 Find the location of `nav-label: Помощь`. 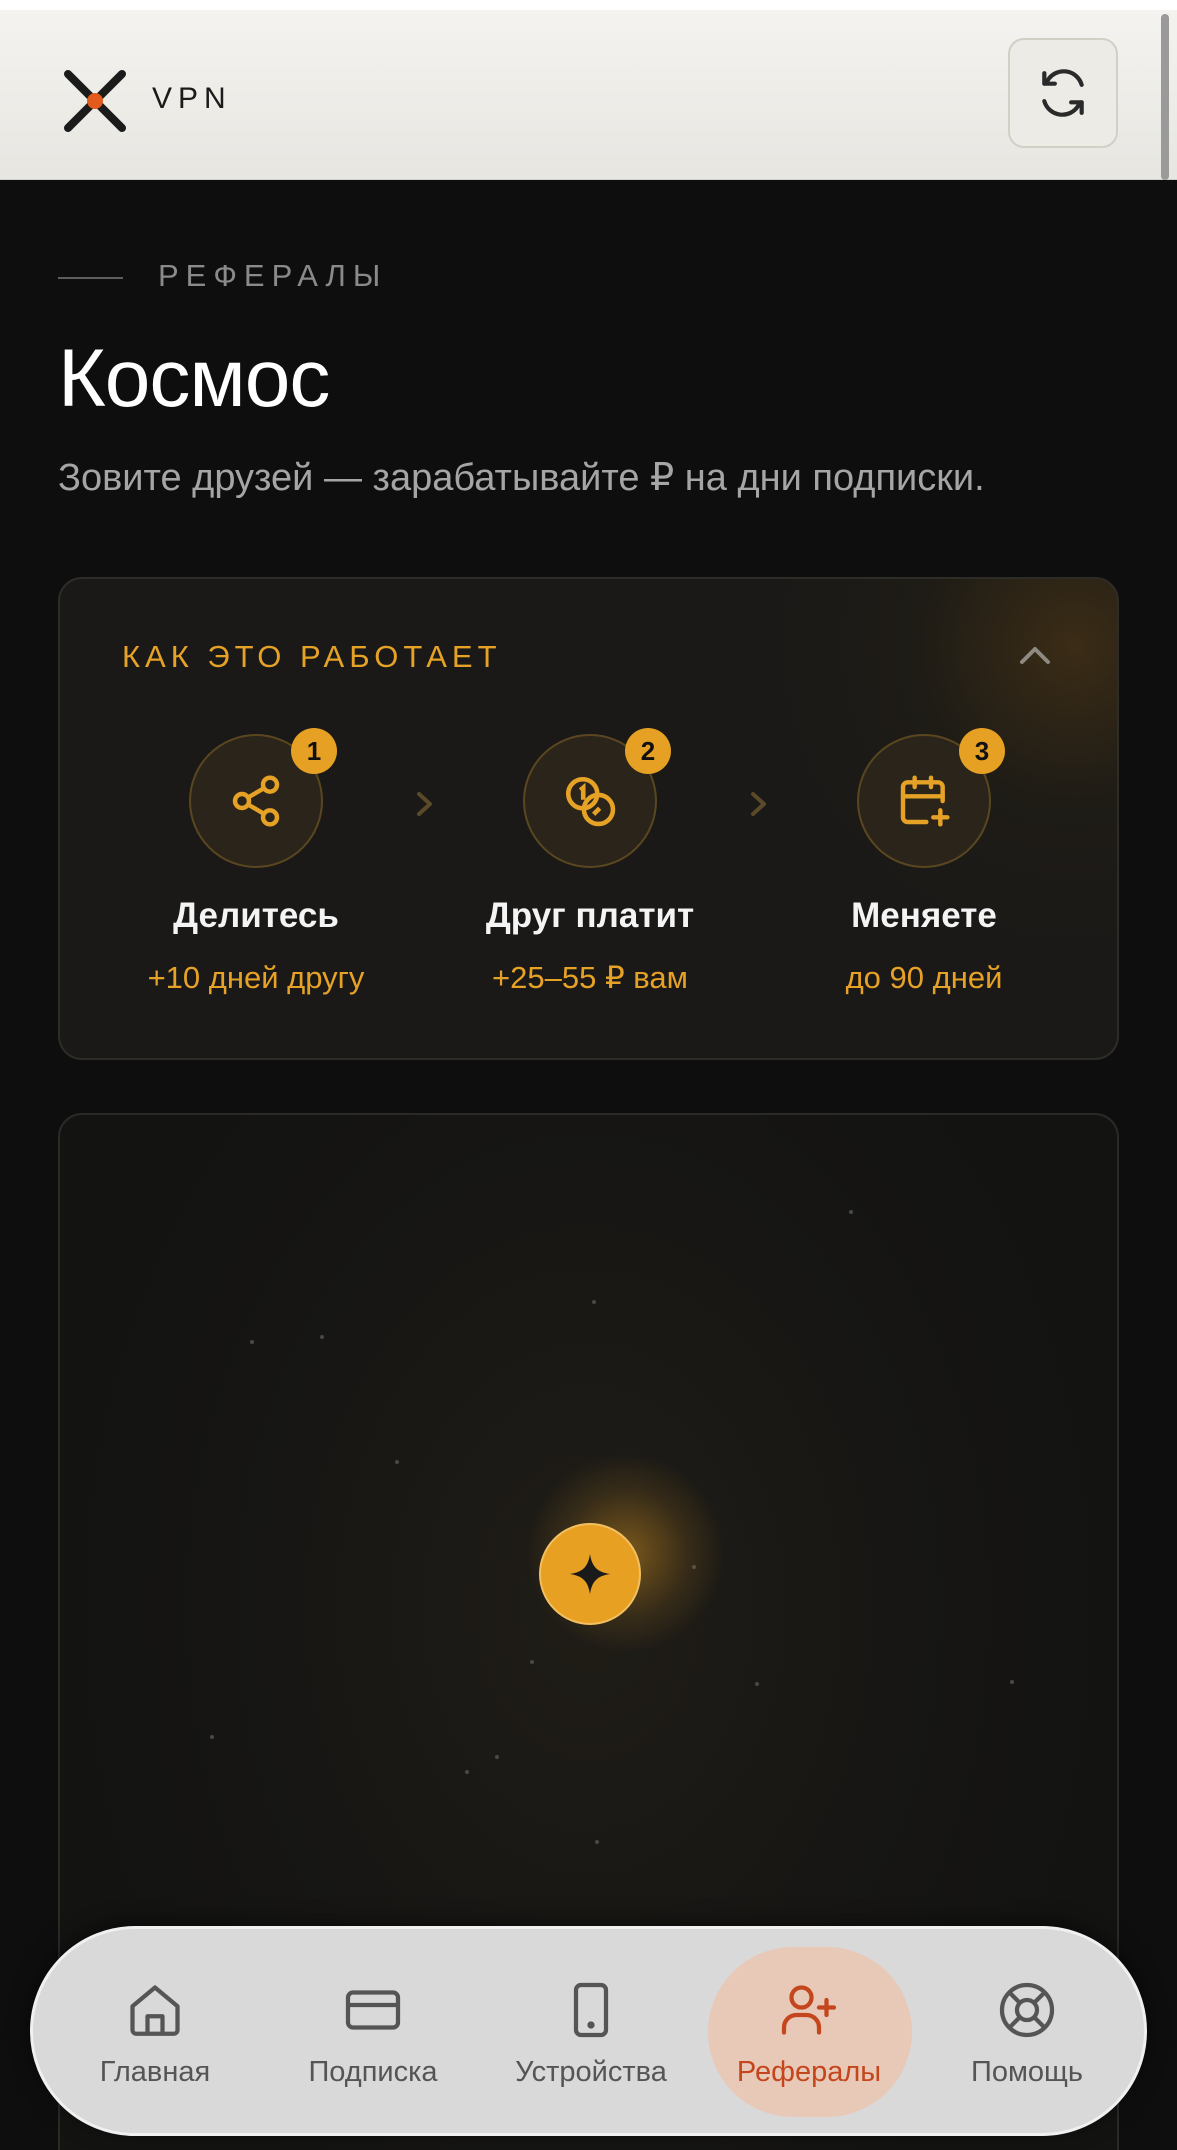

nav-label: Помощь is located at coordinates (1026, 2071).